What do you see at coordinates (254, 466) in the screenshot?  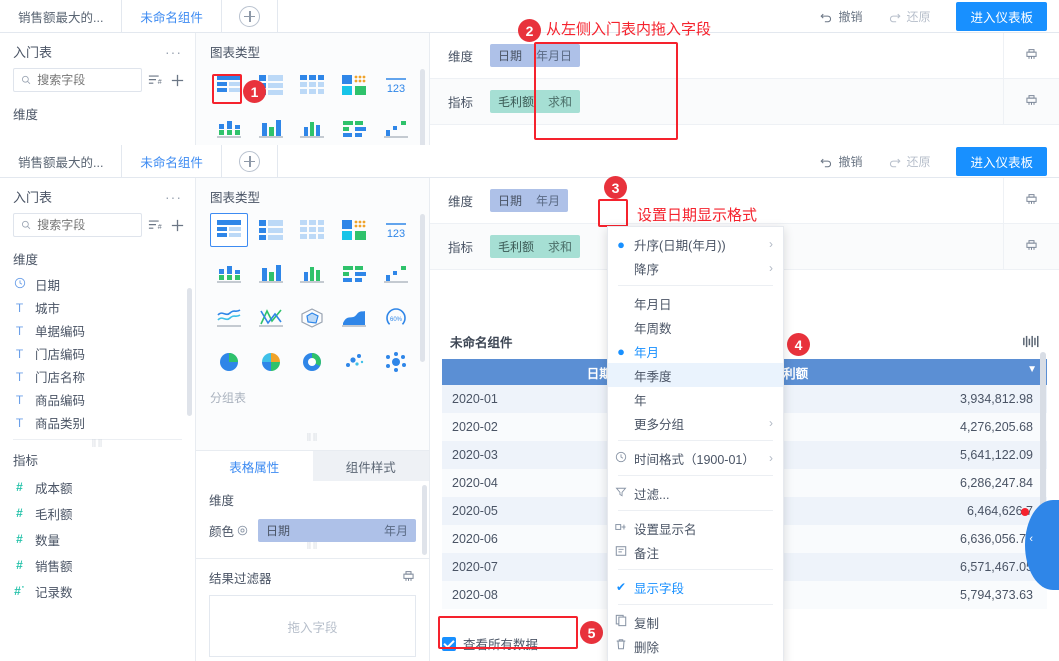 I see `tab-table-properties: 表格属性` at bounding box center [254, 466].